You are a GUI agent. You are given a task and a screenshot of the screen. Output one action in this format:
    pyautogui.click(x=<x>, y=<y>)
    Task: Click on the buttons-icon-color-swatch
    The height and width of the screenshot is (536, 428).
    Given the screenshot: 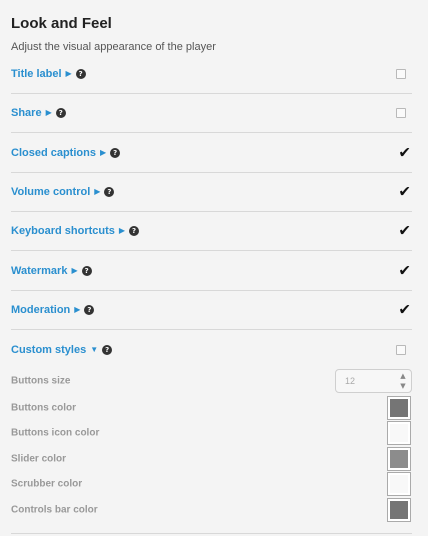 What is the action you would take?
    pyautogui.click(x=399, y=433)
    